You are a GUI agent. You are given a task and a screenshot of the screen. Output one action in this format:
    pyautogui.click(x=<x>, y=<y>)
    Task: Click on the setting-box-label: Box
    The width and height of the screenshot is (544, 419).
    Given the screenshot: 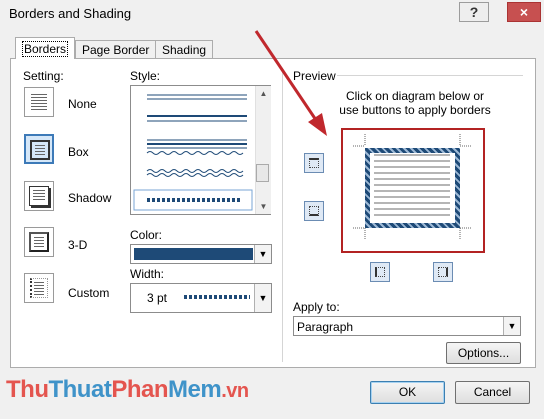 What is the action you would take?
    pyautogui.click(x=78, y=152)
    